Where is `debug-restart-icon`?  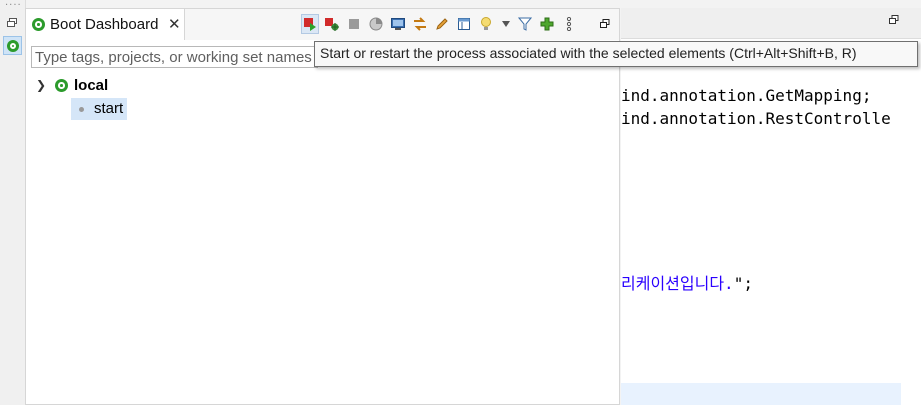
debug-restart-icon is located at coordinates (332, 24).